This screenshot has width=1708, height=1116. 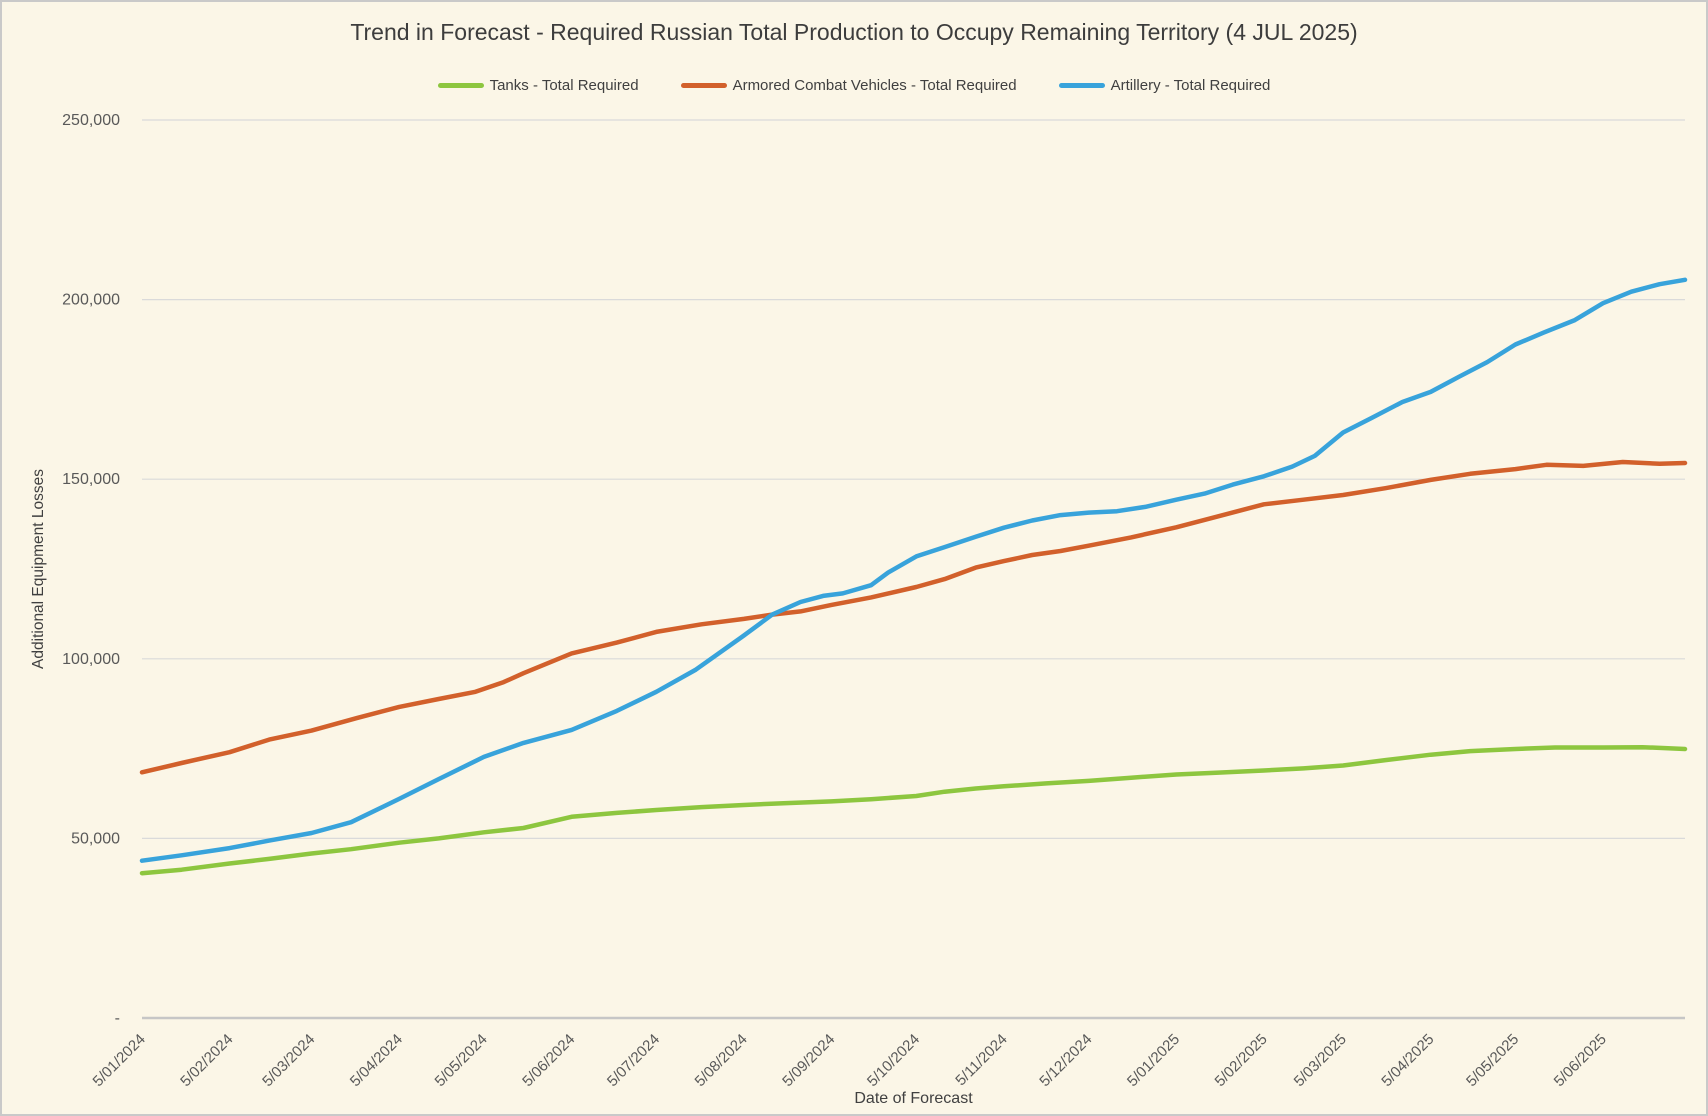 I want to click on x-tick-label: 5/09/2024, so click(x=808, y=1060).